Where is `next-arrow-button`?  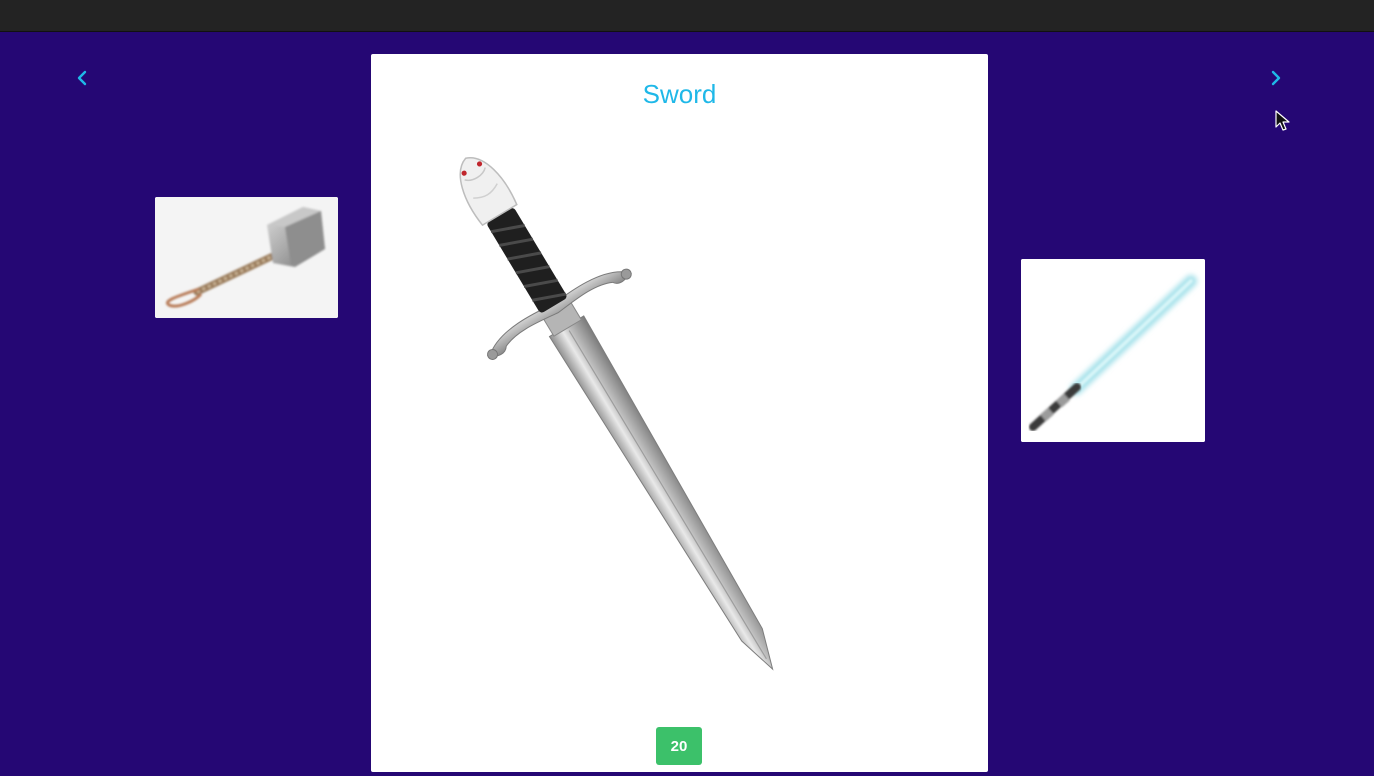 next-arrow-button is located at coordinates (1276, 78).